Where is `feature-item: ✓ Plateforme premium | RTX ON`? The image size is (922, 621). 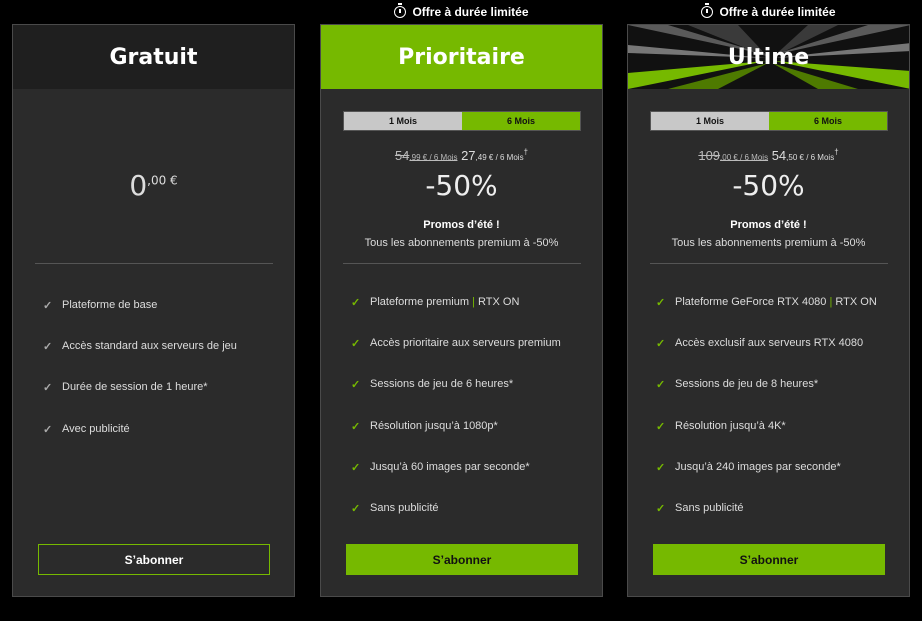 feature-item: ✓ Plateforme premium | RTX ON is located at coordinates (435, 302).